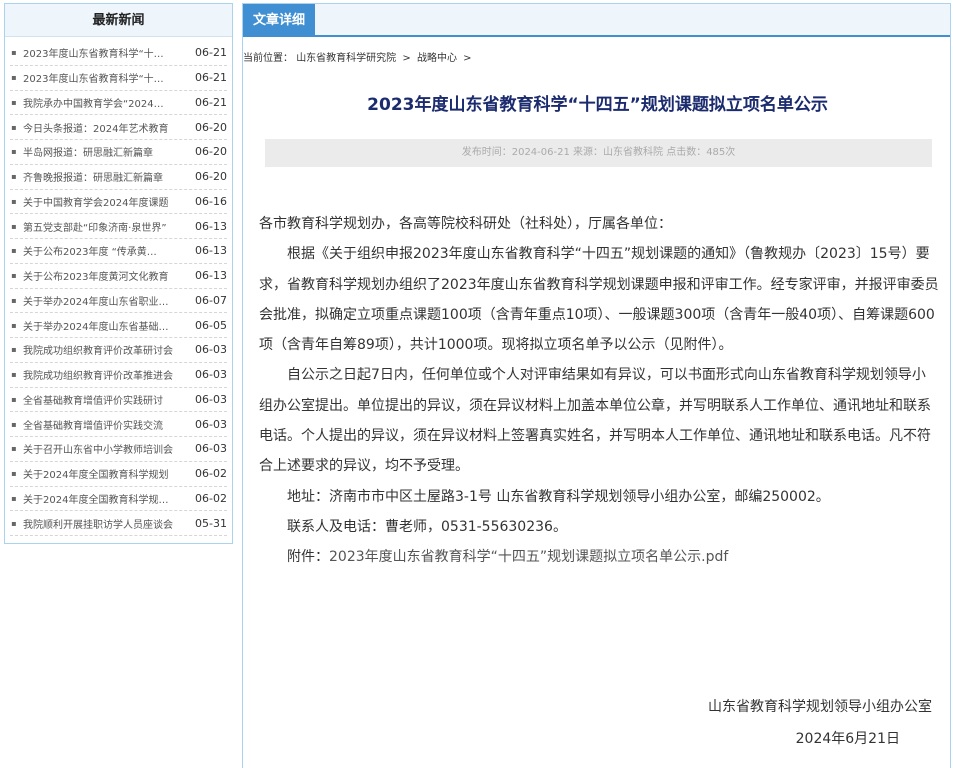 The width and height of the screenshot is (953, 768). What do you see at coordinates (106, 151) in the screenshot?
I see `news-item-title: 半岛网报道：研思融汇新篇章` at bounding box center [106, 151].